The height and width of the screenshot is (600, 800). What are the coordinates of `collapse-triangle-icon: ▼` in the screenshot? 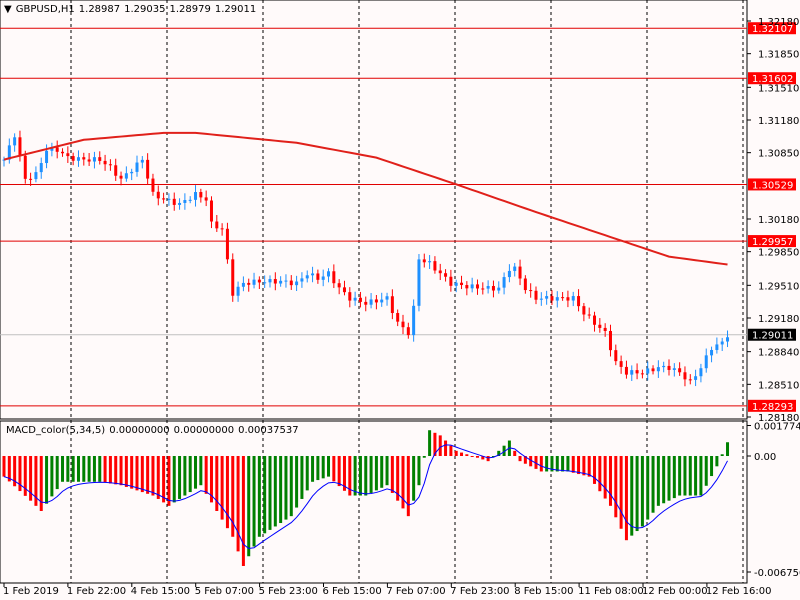 It's located at (8, 9).